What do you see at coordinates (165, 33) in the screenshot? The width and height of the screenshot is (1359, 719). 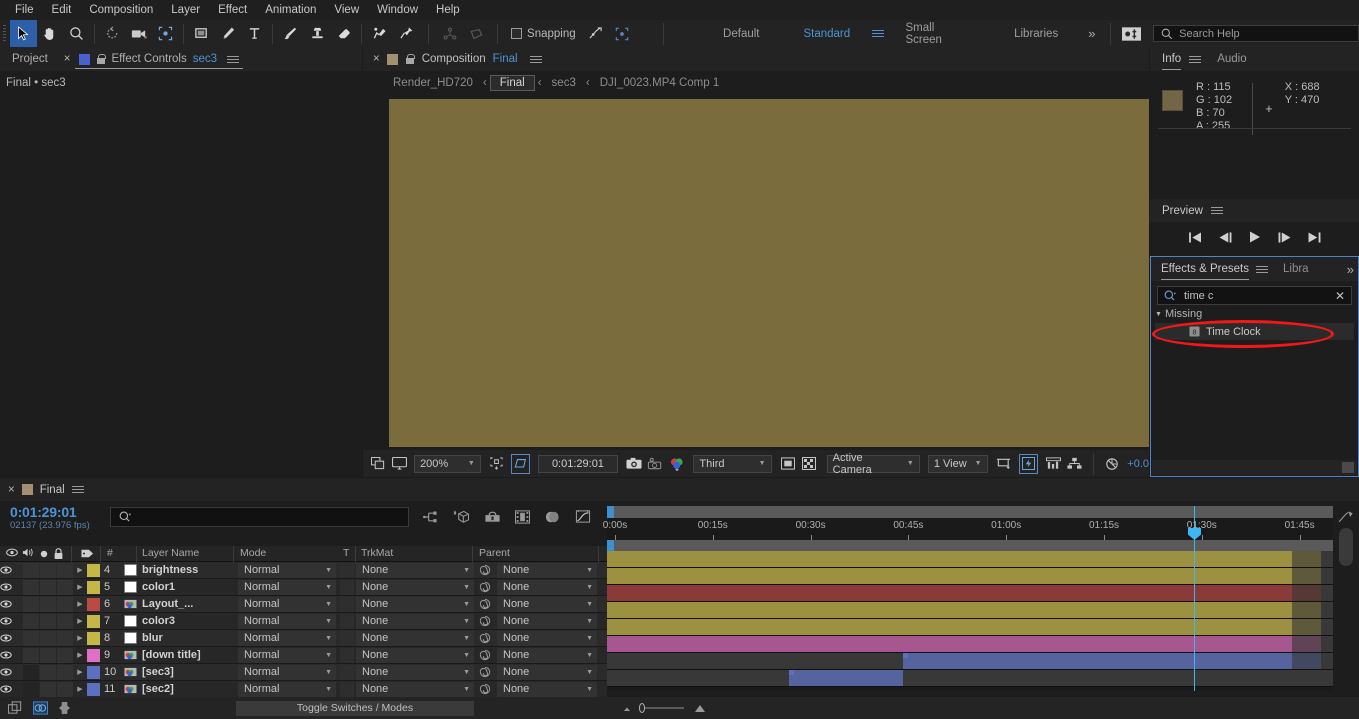 I see `pan-behind-tool-button` at bounding box center [165, 33].